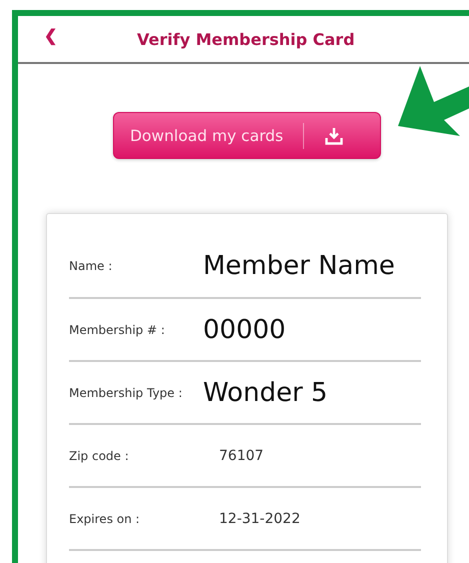 The width and height of the screenshot is (469, 563). What do you see at coordinates (299, 265) in the screenshot?
I see `field-value: Member Name` at bounding box center [299, 265].